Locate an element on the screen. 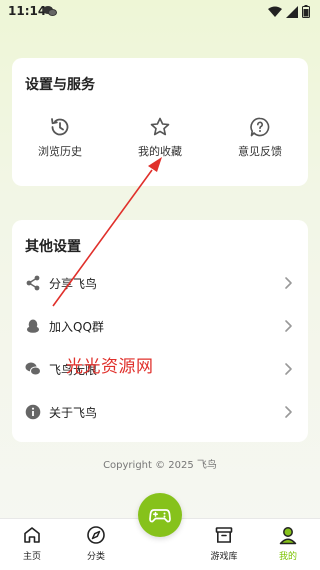 The image size is (320, 570). tab-home-label: 主页 is located at coordinates (31, 557).